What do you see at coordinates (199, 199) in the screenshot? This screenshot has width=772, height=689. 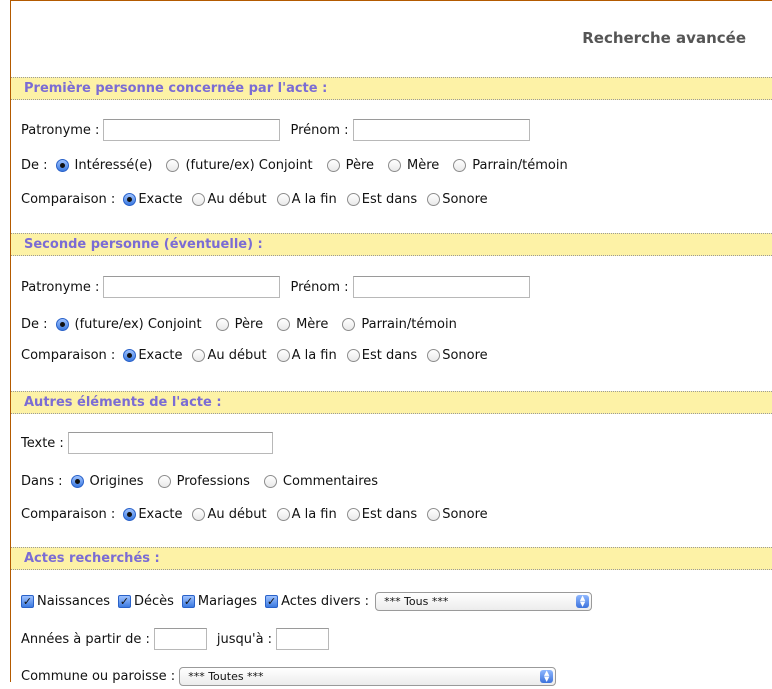 I see `first-cmp-radio-debut` at bounding box center [199, 199].